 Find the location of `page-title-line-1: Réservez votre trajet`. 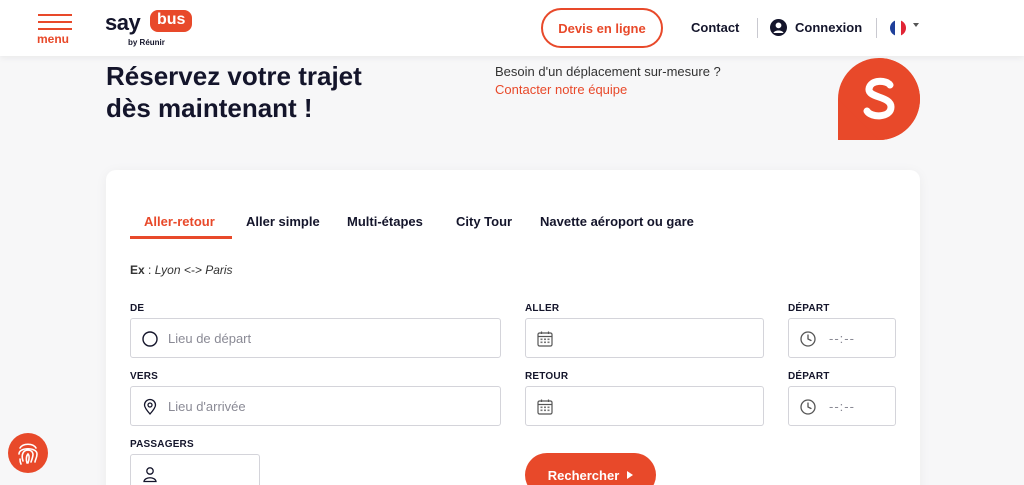

page-title-line-1: Réservez votre trajet is located at coordinates (234, 76).